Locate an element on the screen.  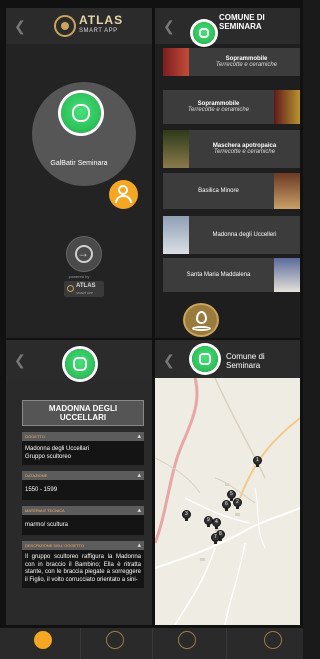
section-label: OGGETTO is located at coordinates (35, 436).